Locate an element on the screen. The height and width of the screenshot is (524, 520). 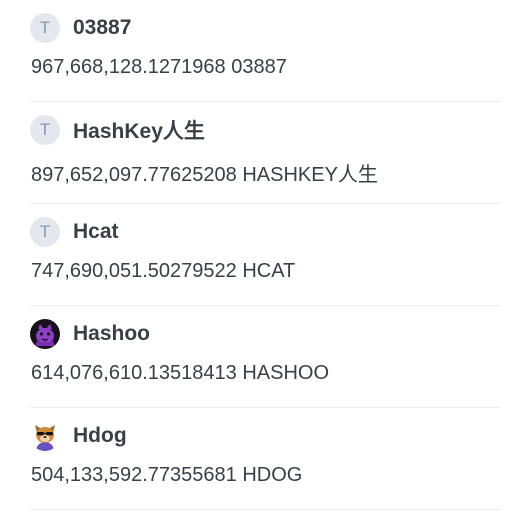
purple-creature-icon is located at coordinates (45, 334).